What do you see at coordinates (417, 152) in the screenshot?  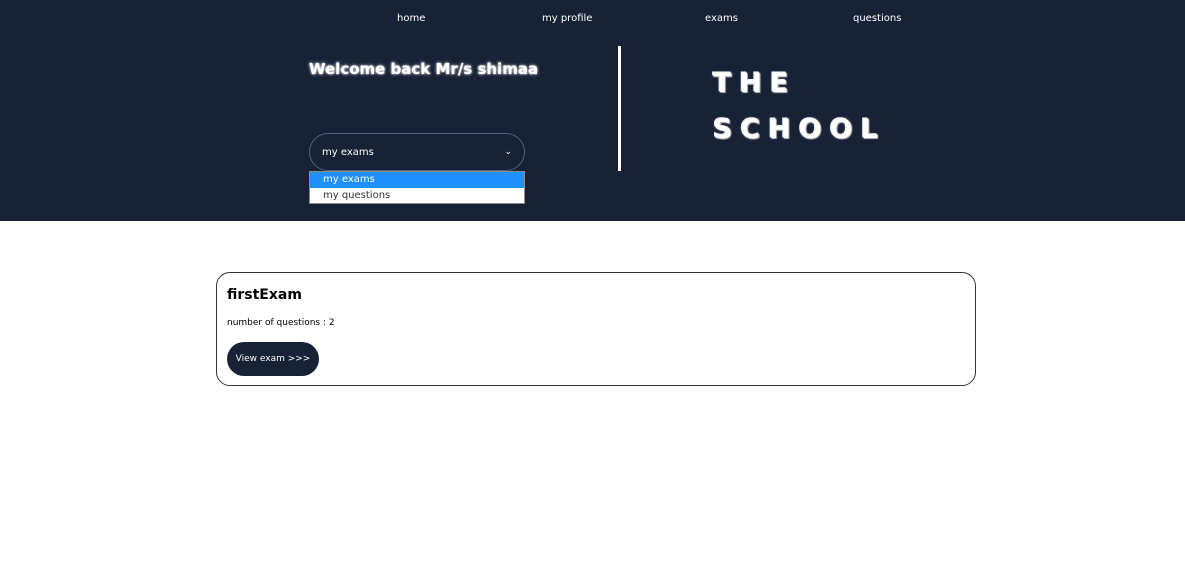 I see `view-select: my exams ⌄` at bounding box center [417, 152].